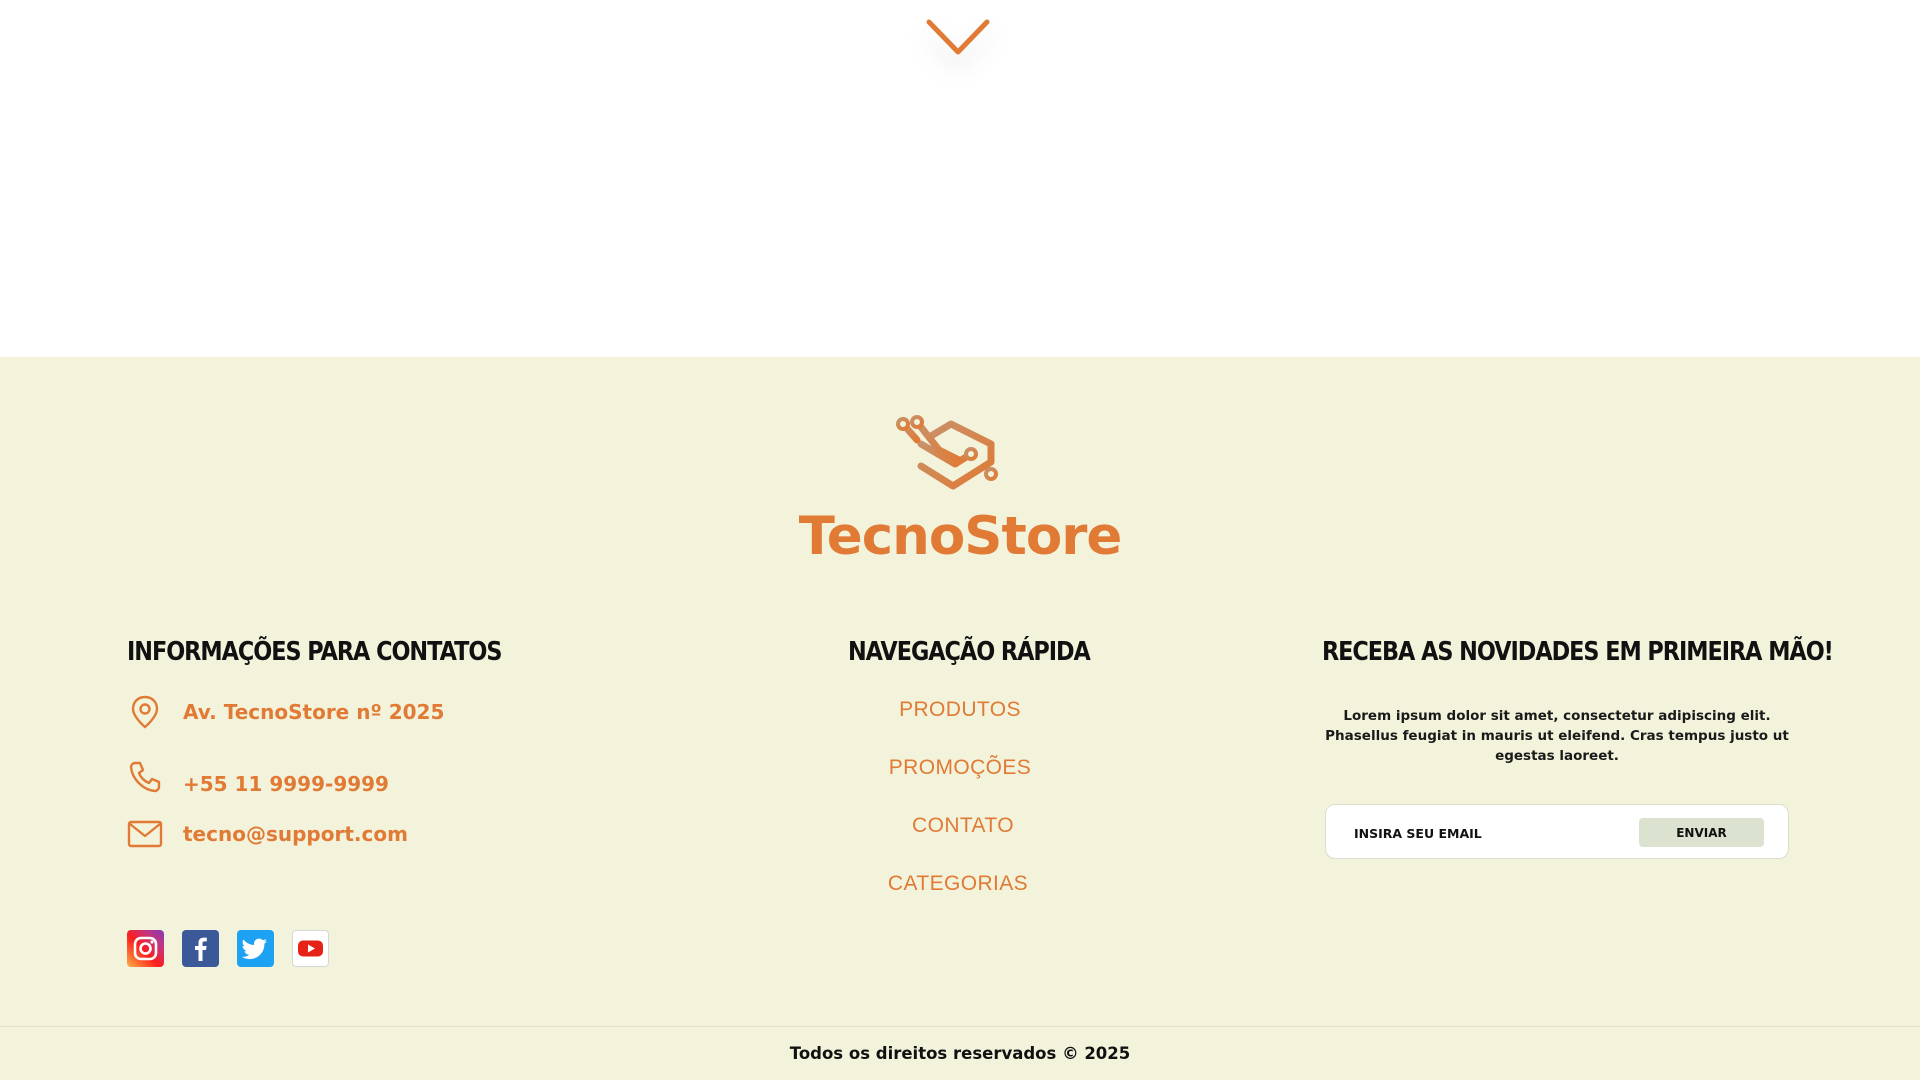 Image resolution: width=1920 pixels, height=1080 pixels. What do you see at coordinates (960, 768) in the screenshot?
I see `nav-link-promocoes: PROMOÇÕES` at bounding box center [960, 768].